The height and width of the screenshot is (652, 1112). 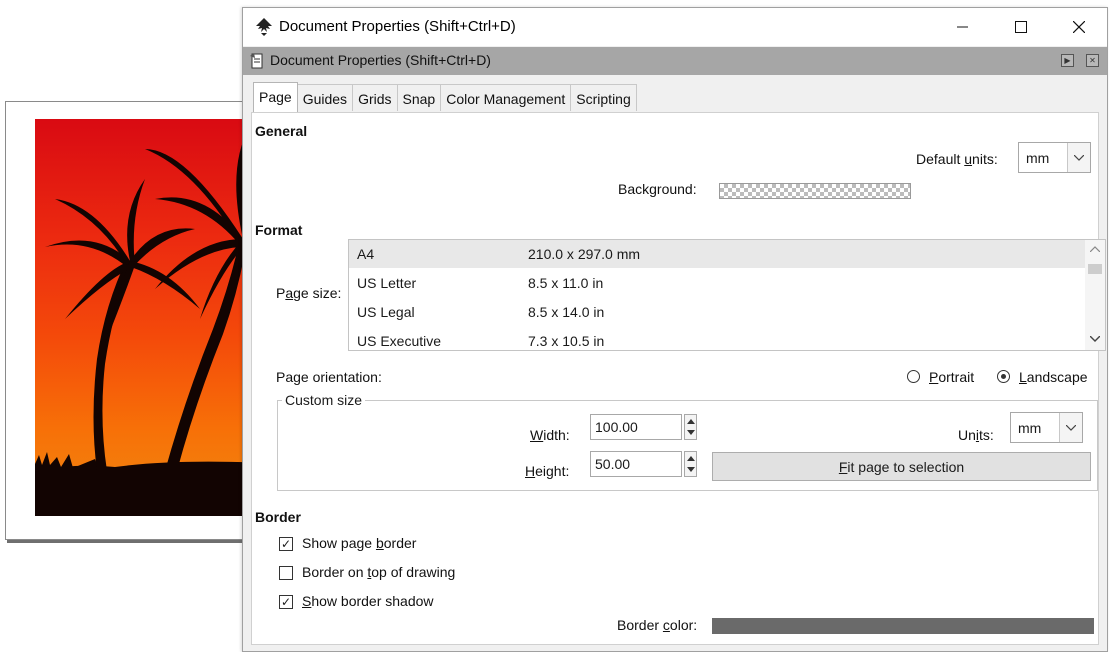 What do you see at coordinates (657, 189) in the screenshot?
I see `background-label: Background:` at bounding box center [657, 189].